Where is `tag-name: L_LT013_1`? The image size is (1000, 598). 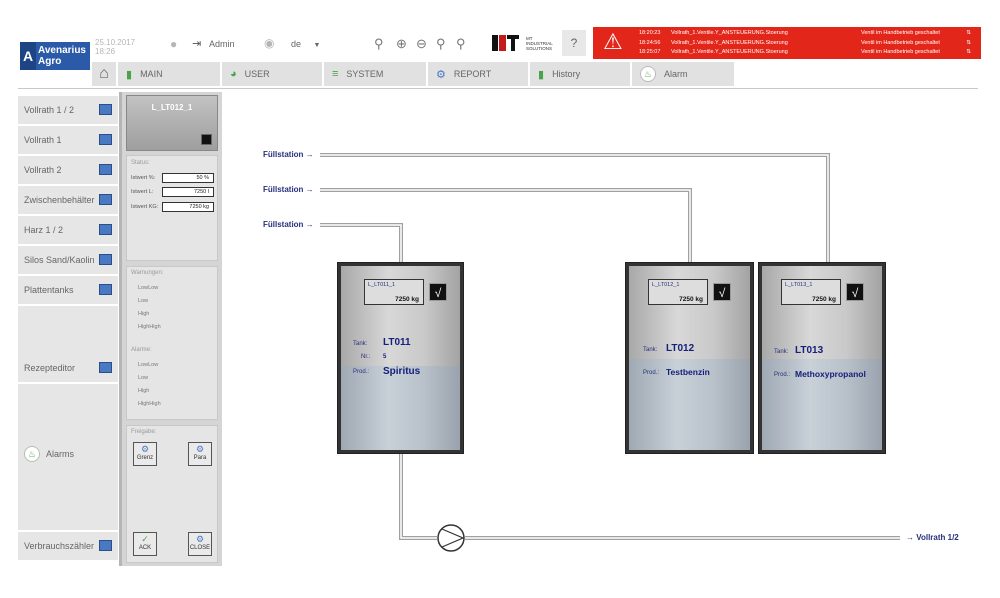
tag-name: L_LT013_1 is located at coordinates (799, 285).